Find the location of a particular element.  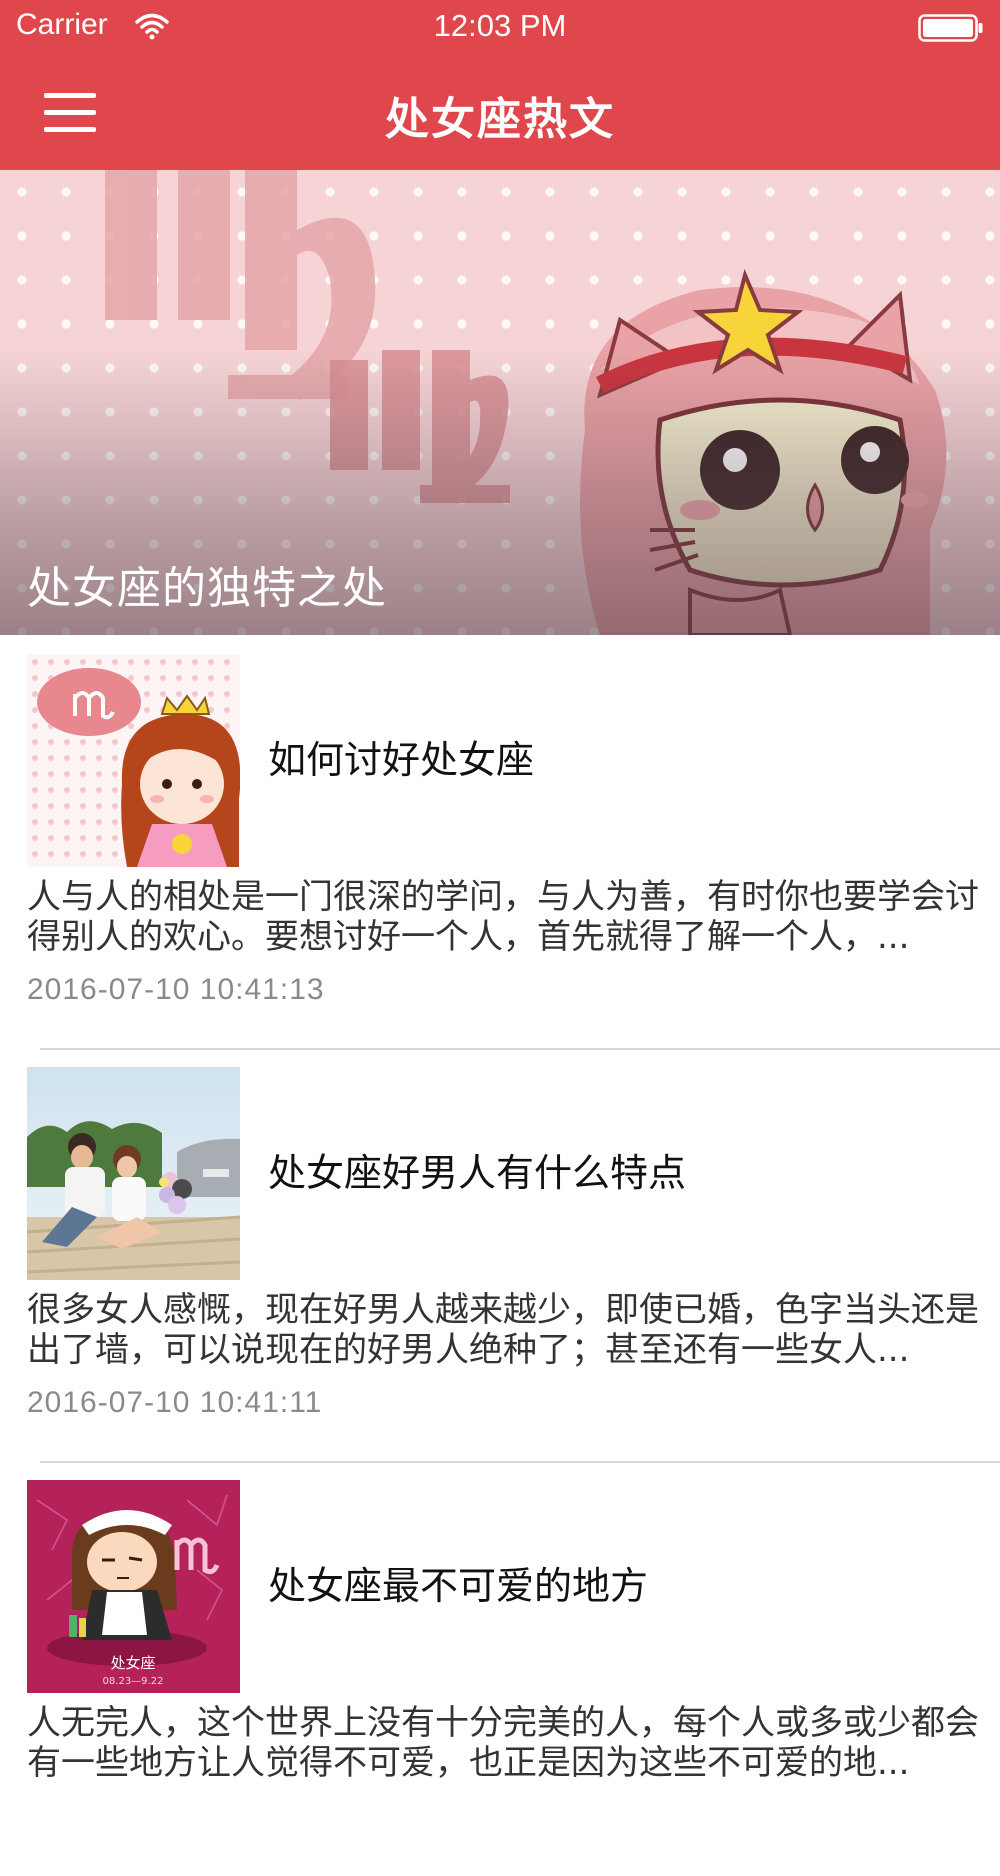

hero-caption: 处女座的独特之处 is located at coordinates (207, 588).